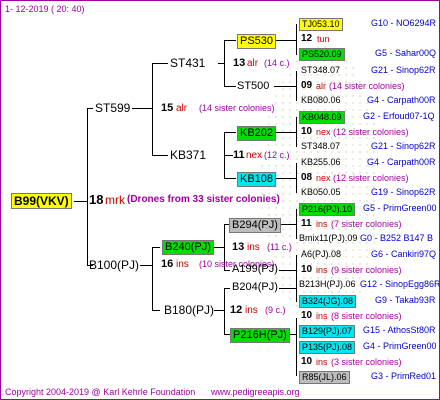 Image resolution: width=440 pixels, height=400 pixels. What do you see at coordinates (321, 162) in the screenshot?
I see `g4-kb255: KB255.06` at bounding box center [321, 162].